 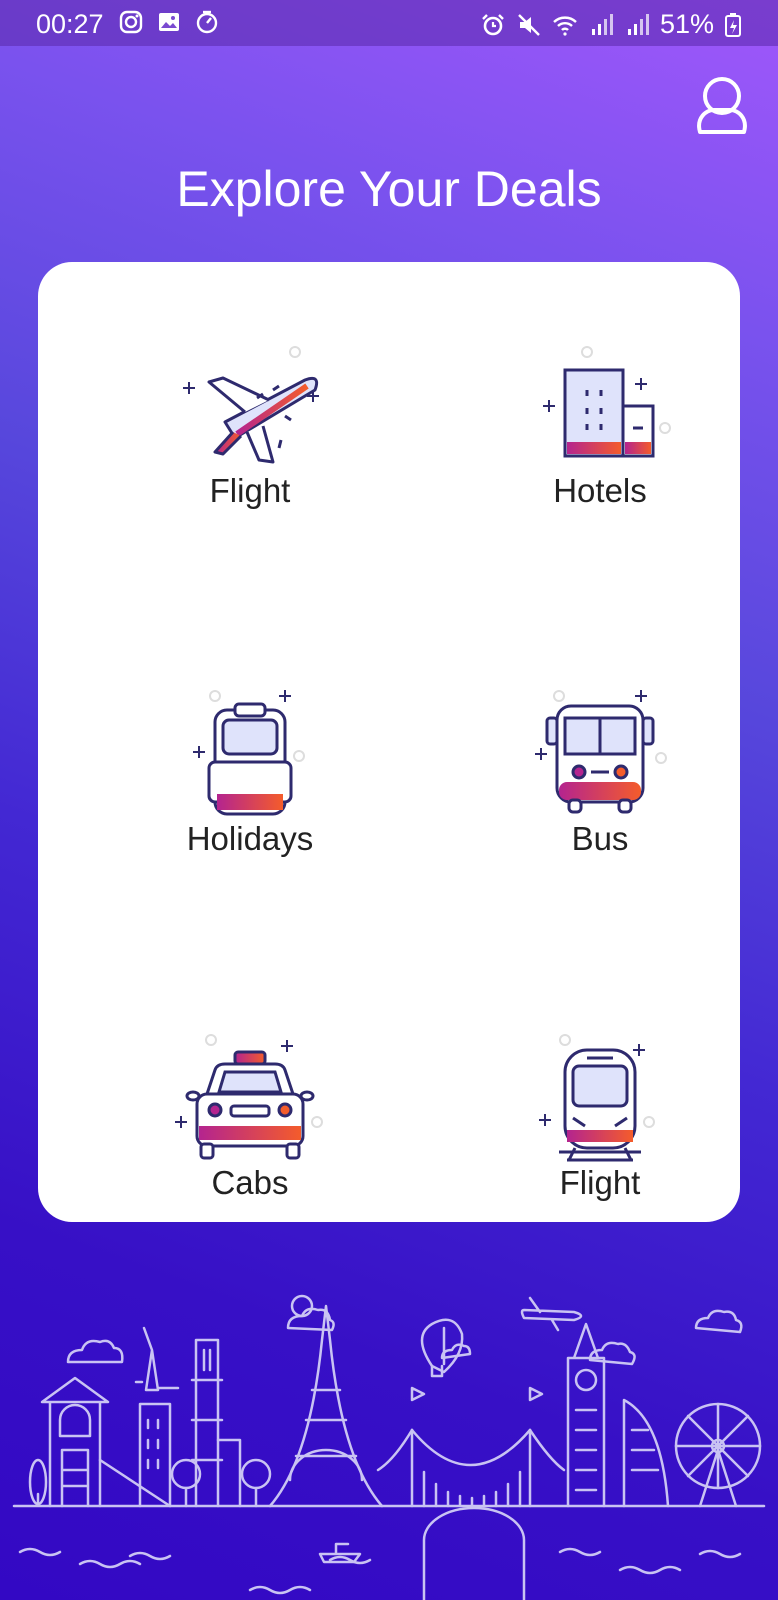 What do you see at coordinates (597, 1098) in the screenshot?
I see `train-icon` at bounding box center [597, 1098].